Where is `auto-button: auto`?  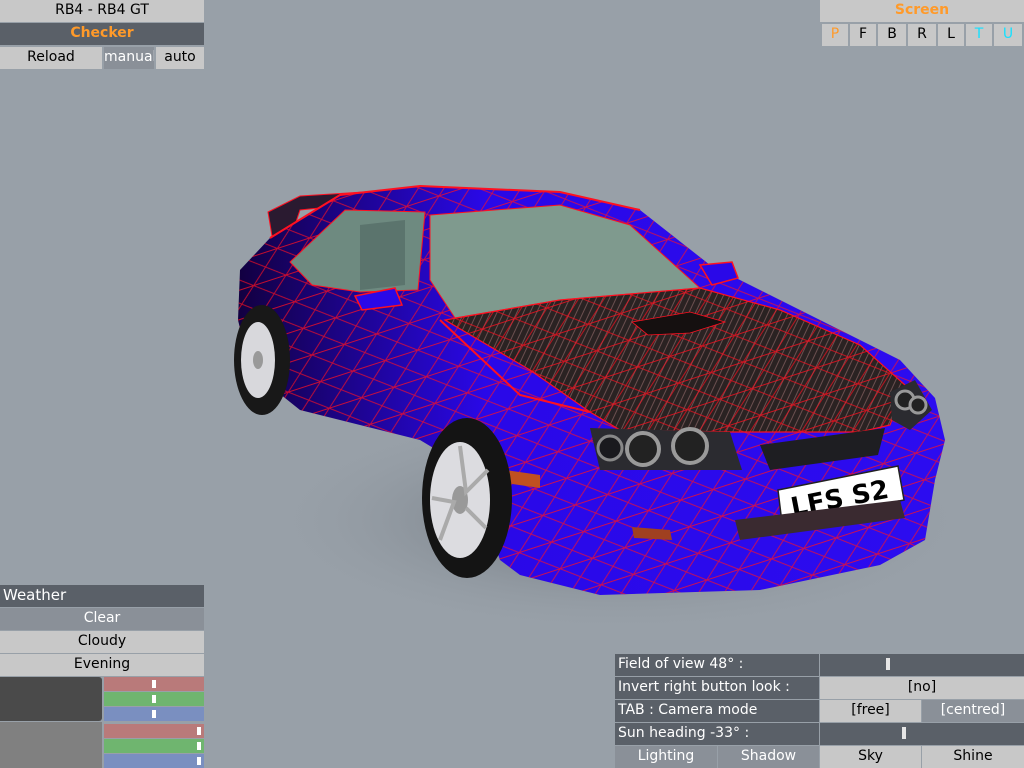
auto-button: auto is located at coordinates (180, 58).